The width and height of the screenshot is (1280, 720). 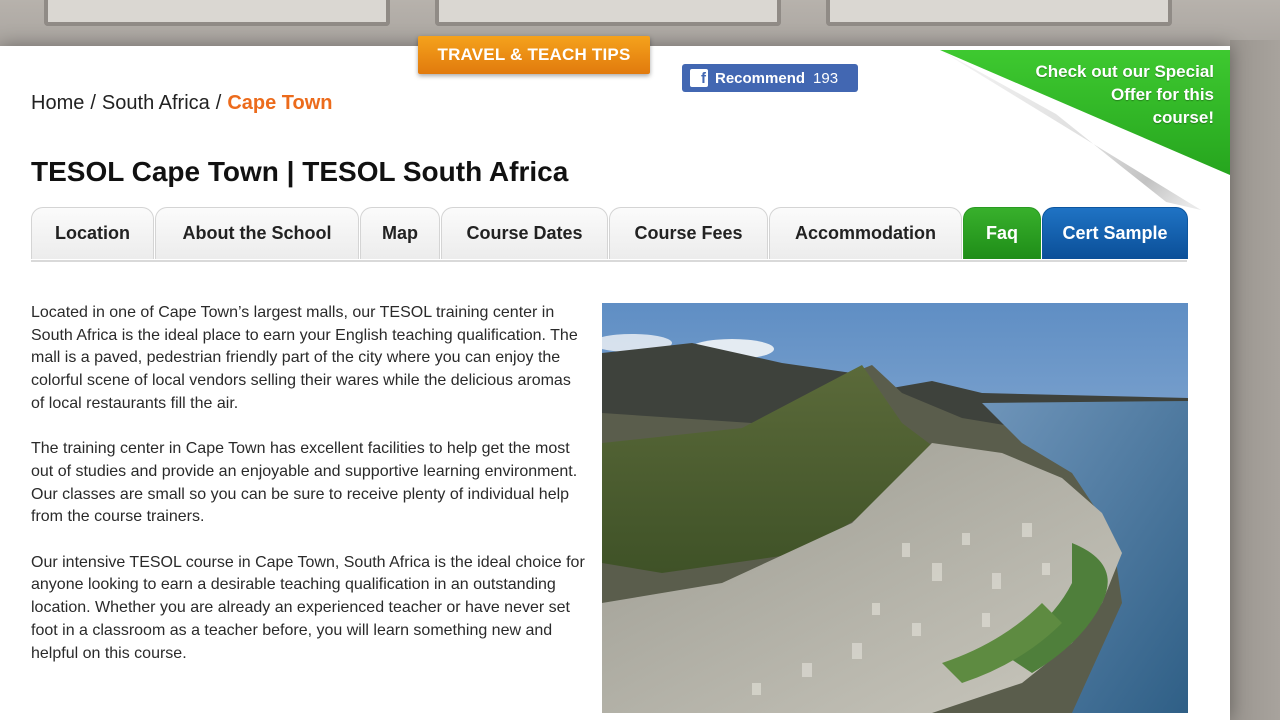 I want to click on promo-line: course!, so click(x=1183, y=117).